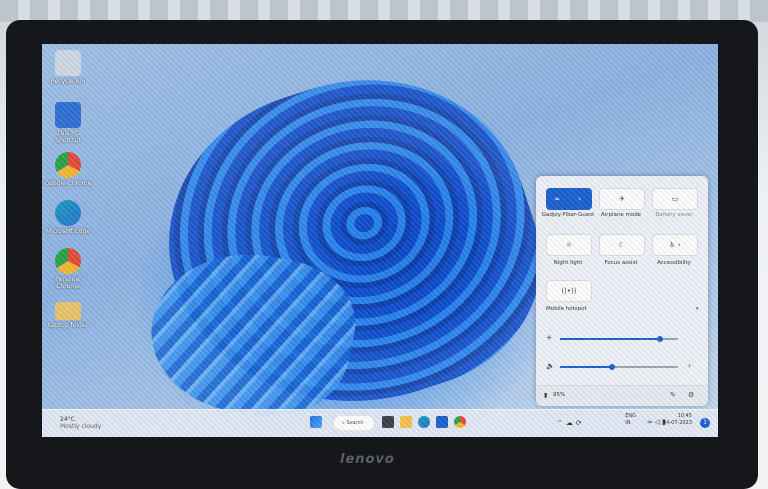  I want to click on task-view-icon, so click(388, 422).